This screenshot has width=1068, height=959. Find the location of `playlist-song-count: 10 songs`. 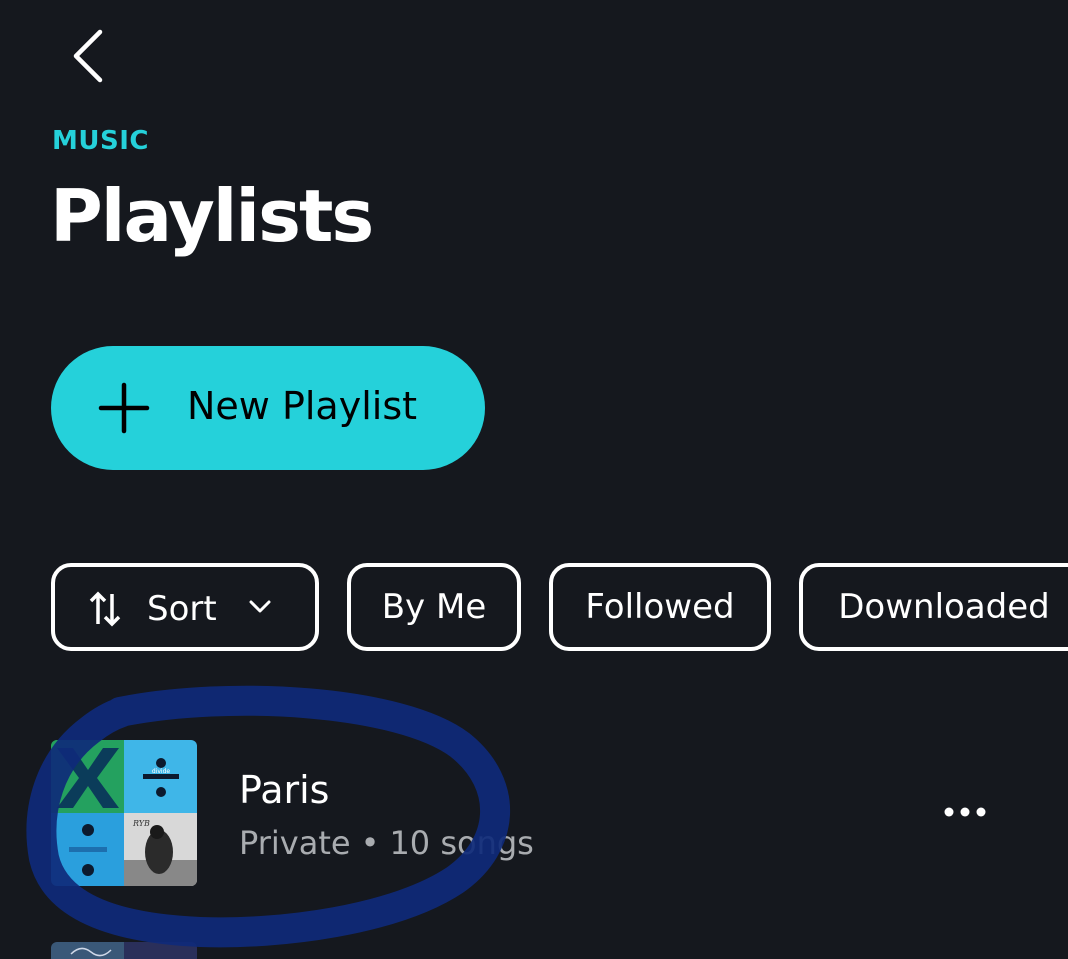

playlist-song-count: 10 songs is located at coordinates (461, 843).